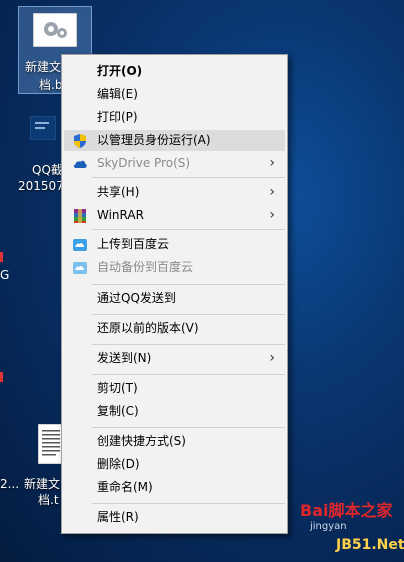 This screenshot has height=562, width=404. I want to click on menu-item-label: 以管理员身份运行(A), so click(154, 140).